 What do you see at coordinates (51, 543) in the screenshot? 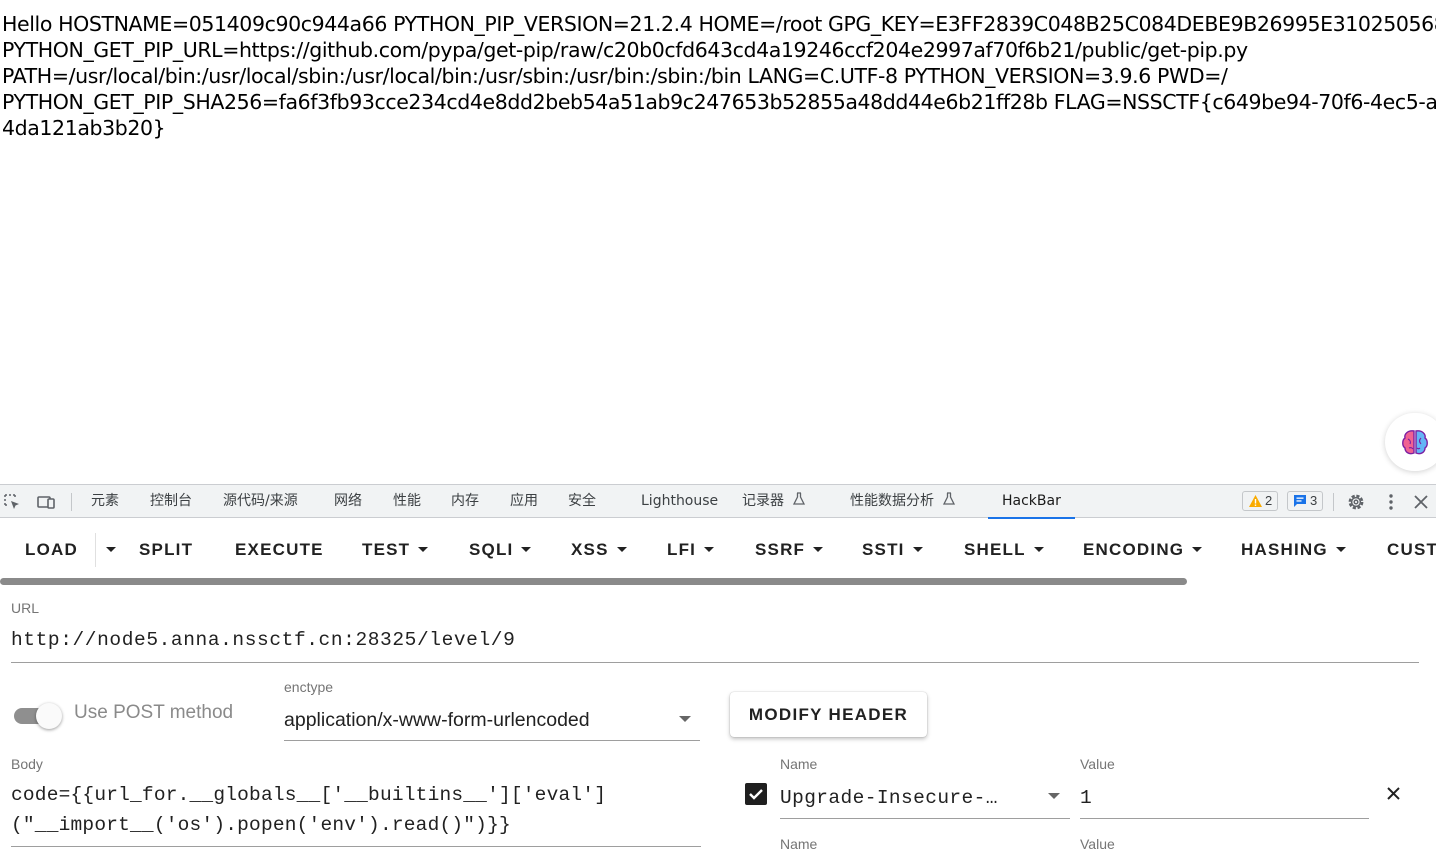
I see `load-button: LOAD` at bounding box center [51, 543].